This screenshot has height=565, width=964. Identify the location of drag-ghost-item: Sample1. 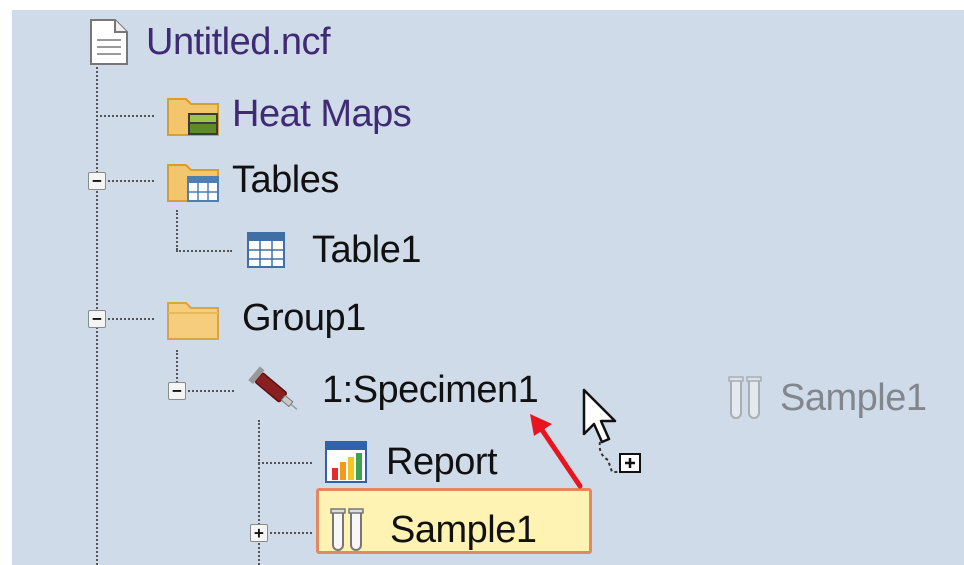
(826, 398).